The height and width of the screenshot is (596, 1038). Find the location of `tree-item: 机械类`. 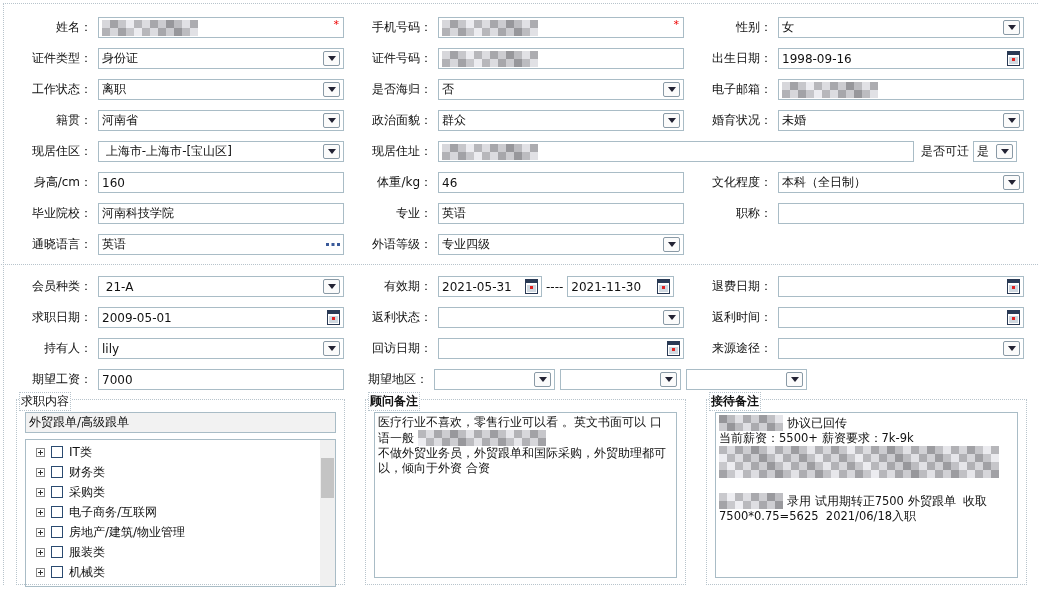

tree-item: 机械类 is located at coordinates (87, 572).